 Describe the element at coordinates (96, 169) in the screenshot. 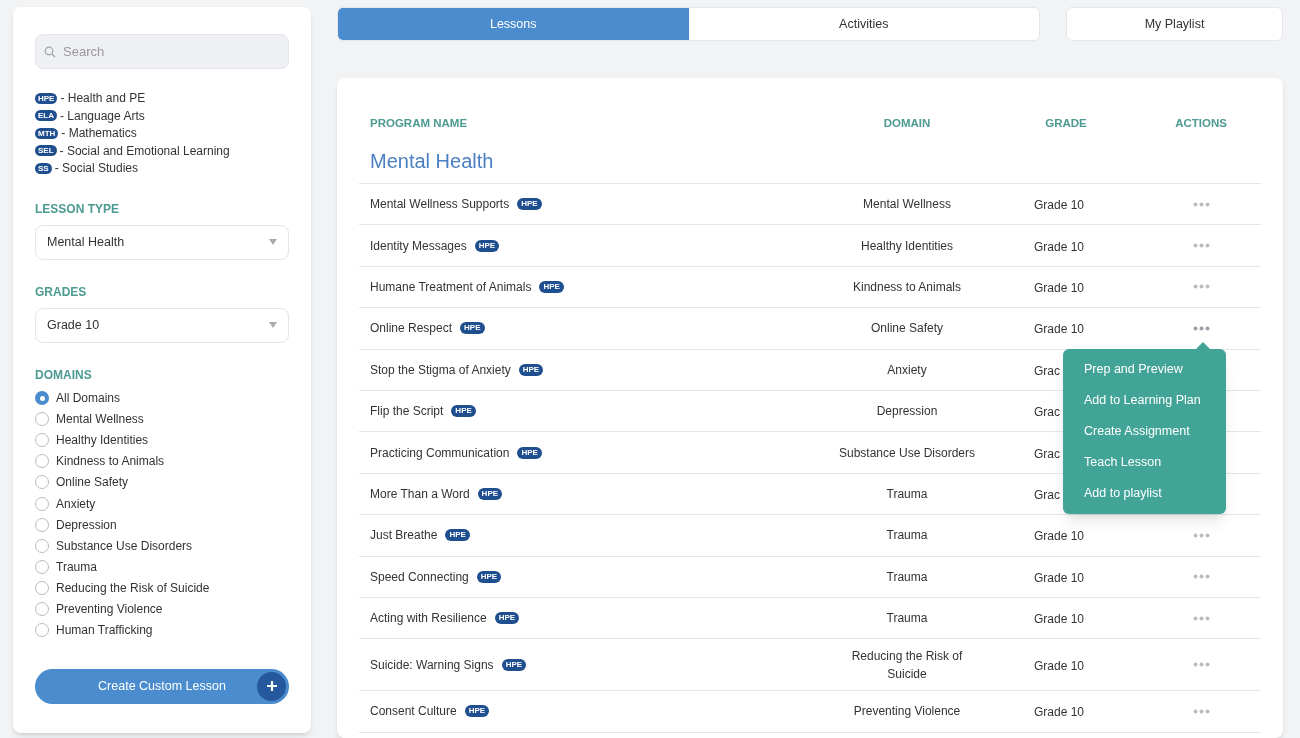

I see `legend-label: - Social Studies` at that location.